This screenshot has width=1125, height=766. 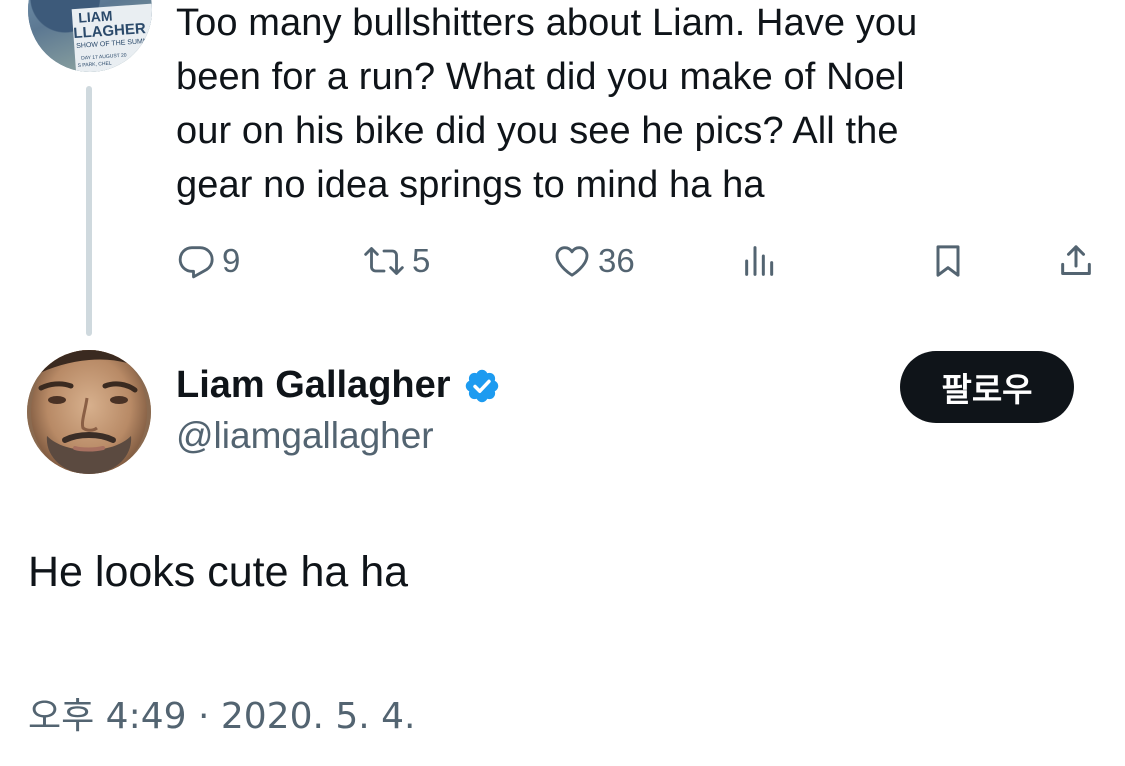 I want to click on main-tweet-text: He looks cute ha ha, so click(x=218, y=572).